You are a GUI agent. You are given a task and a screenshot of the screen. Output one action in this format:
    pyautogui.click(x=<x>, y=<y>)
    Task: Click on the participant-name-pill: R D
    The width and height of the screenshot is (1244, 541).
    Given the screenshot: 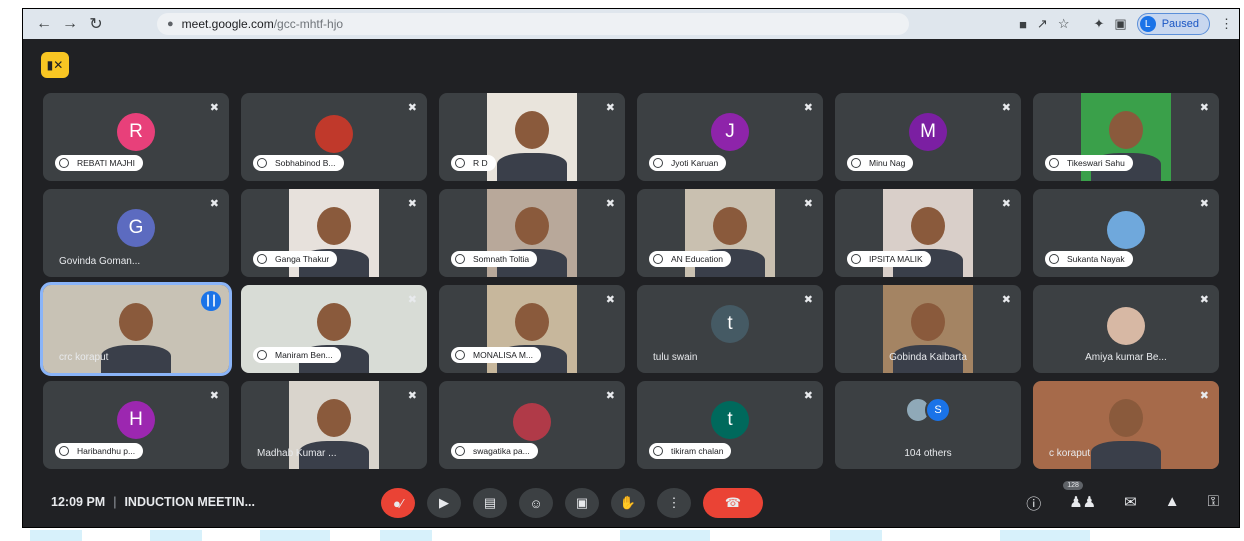 What is the action you would take?
    pyautogui.click(x=473, y=163)
    